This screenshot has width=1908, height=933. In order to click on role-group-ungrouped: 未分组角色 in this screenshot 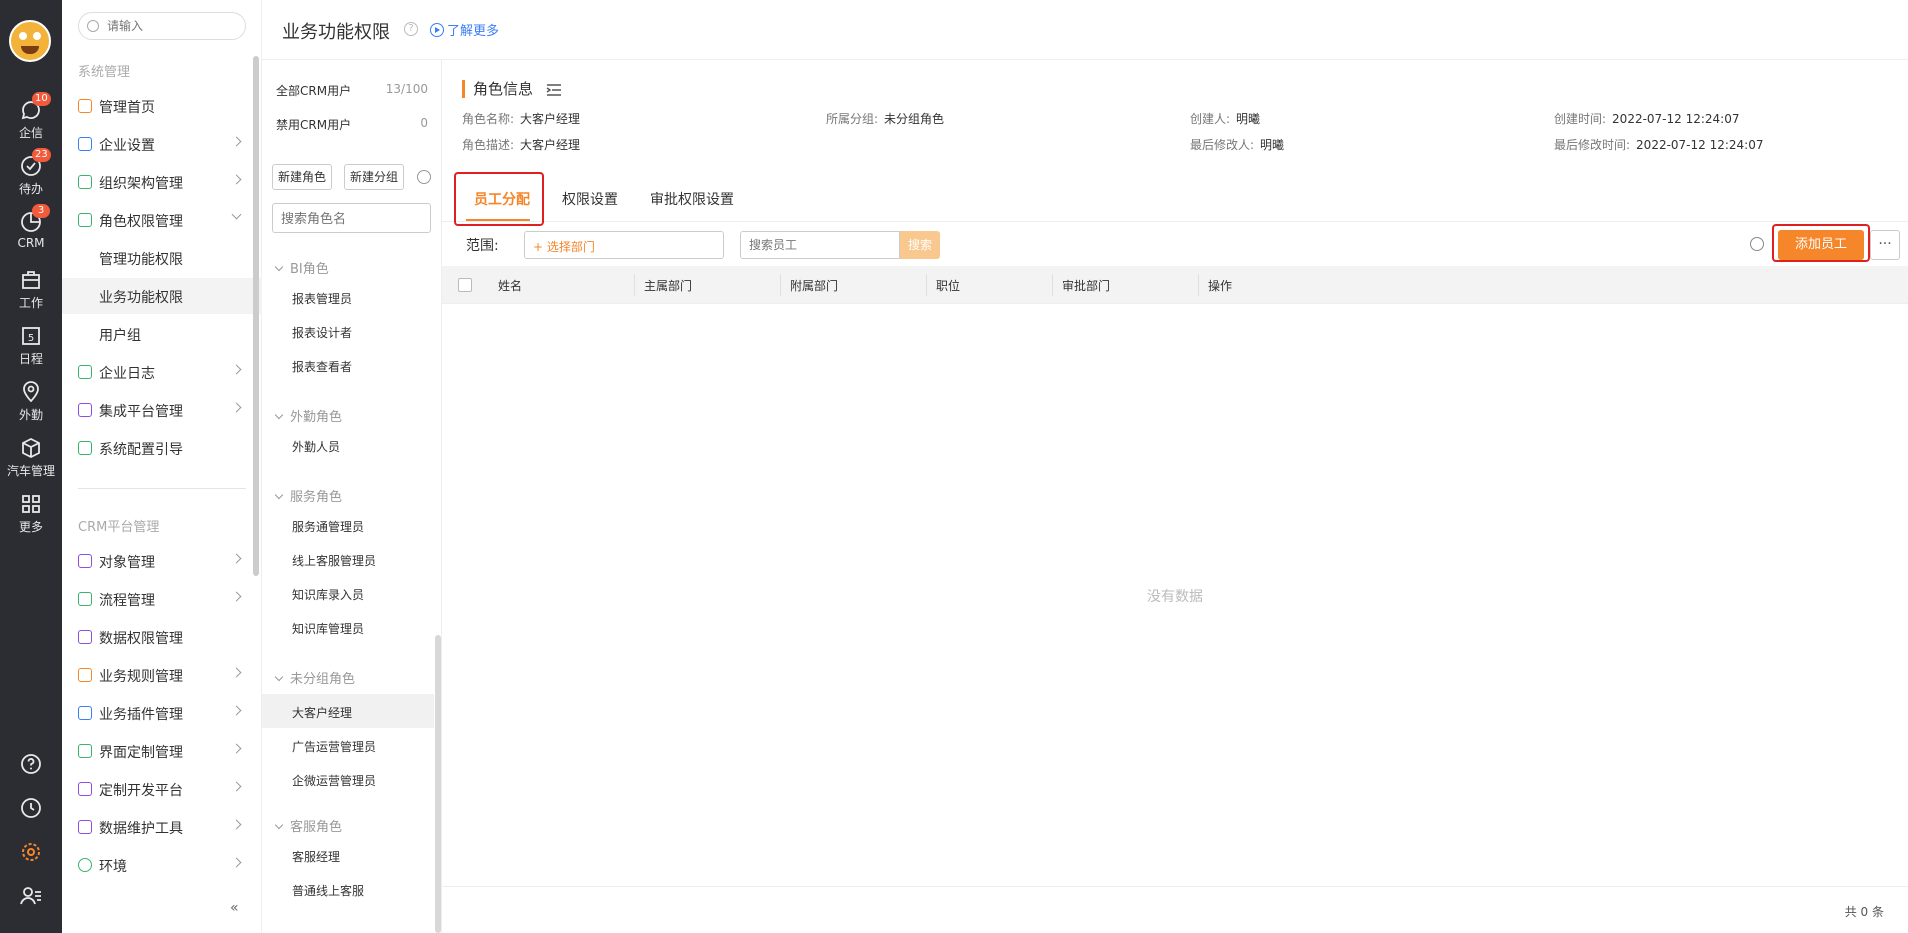, I will do `click(314, 677)`.